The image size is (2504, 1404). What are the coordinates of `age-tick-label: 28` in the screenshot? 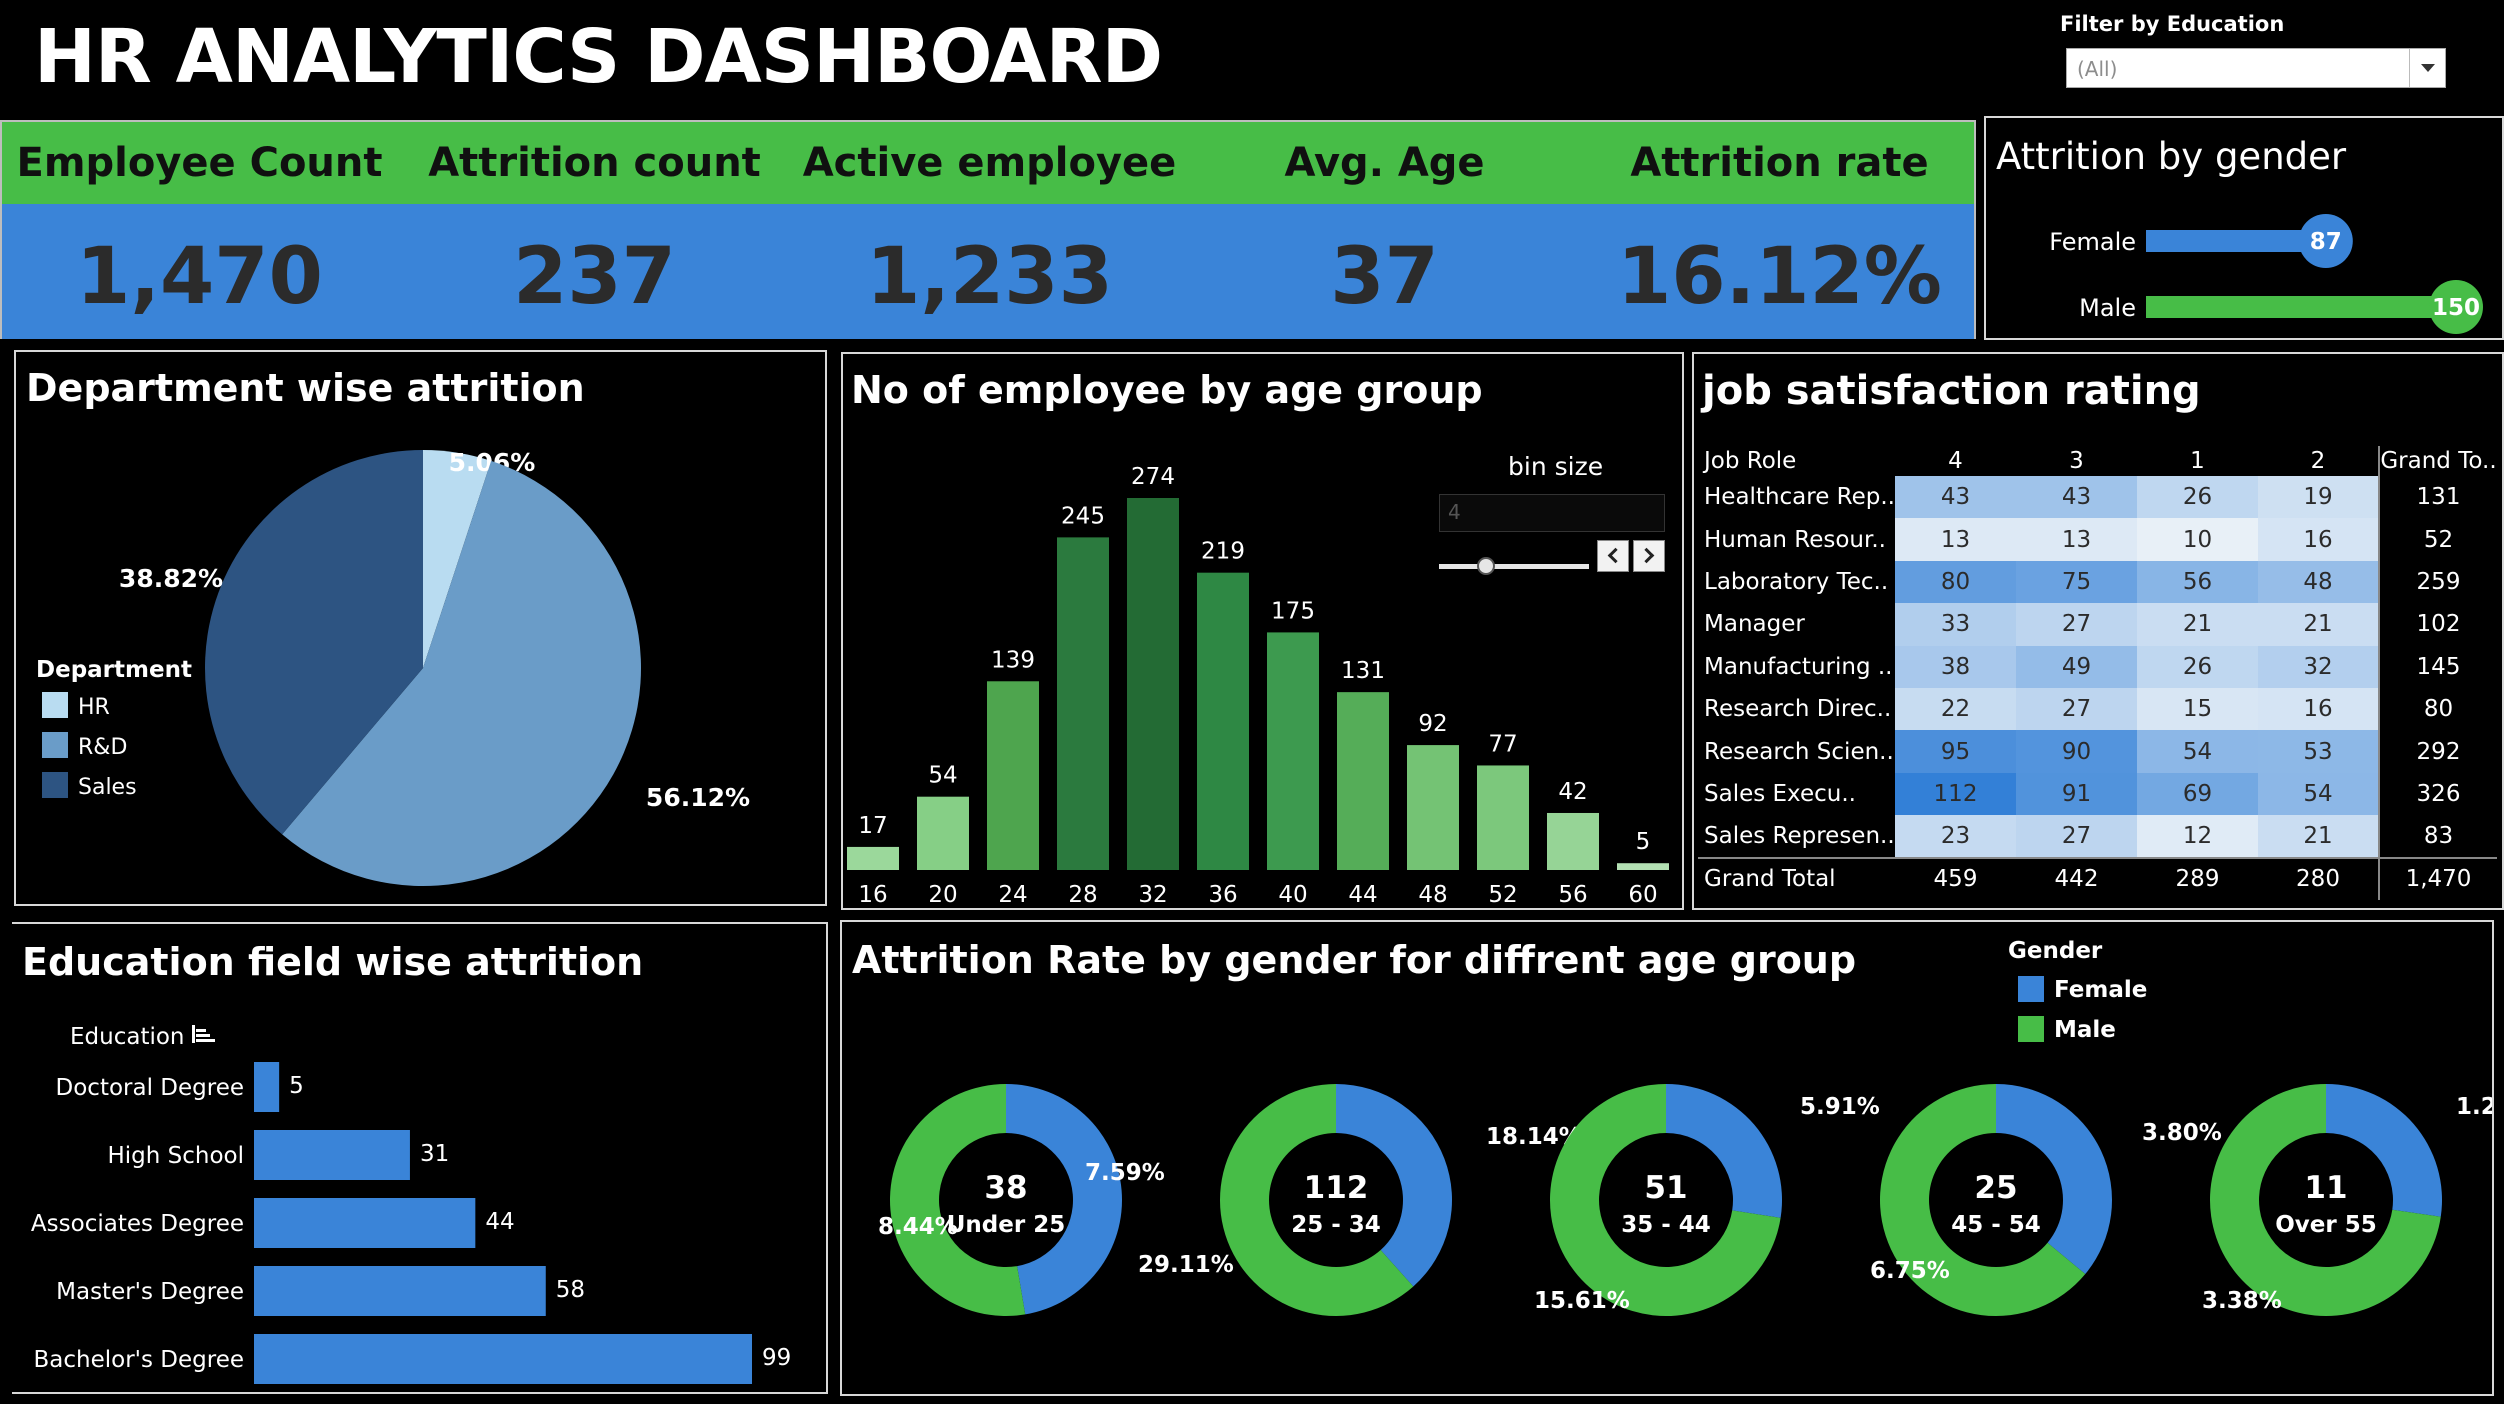 It's located at (1082, 895).